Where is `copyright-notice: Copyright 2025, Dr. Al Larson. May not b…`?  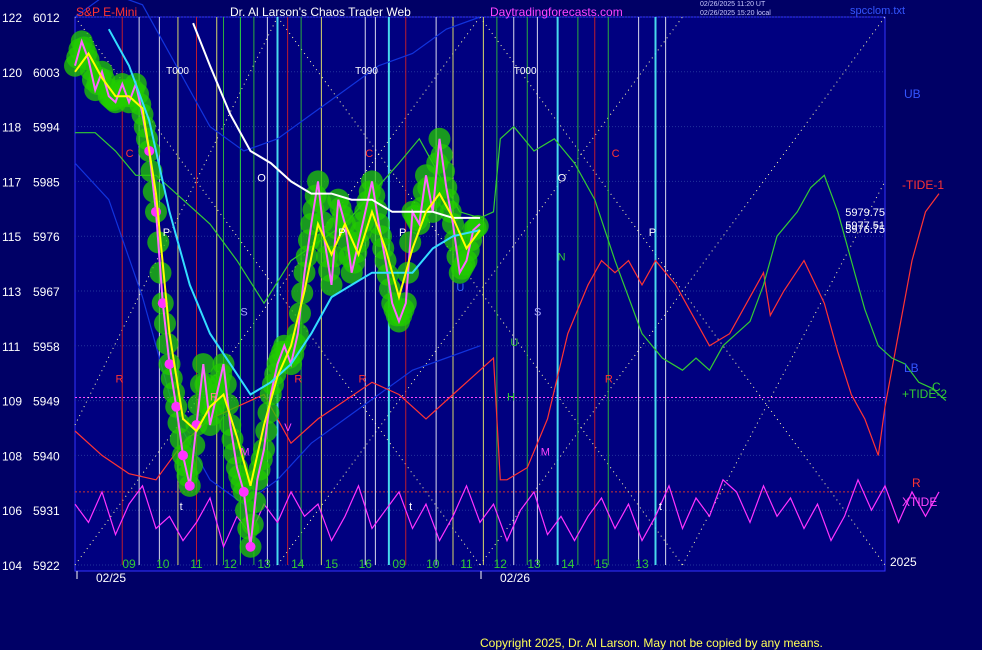
copyright-notice: Copyright 2025, Dr. Al Larson. May not b… is located at coordinates (651, 643).